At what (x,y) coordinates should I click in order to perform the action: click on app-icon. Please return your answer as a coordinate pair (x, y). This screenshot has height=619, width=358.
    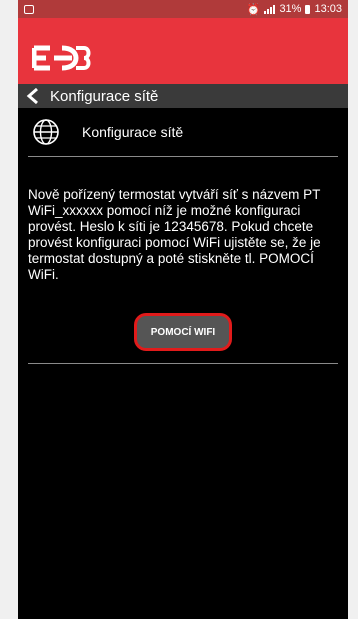
    Looking at the image, I should click on (29, 9).